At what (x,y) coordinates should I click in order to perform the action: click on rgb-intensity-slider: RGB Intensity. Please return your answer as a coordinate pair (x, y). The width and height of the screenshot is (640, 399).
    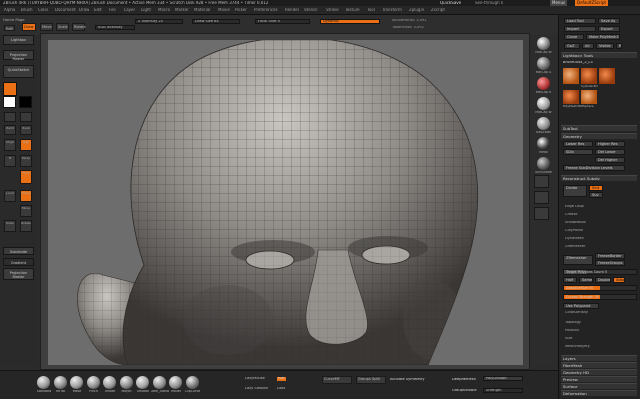
    Looking at the image, I should click on (115, 27).